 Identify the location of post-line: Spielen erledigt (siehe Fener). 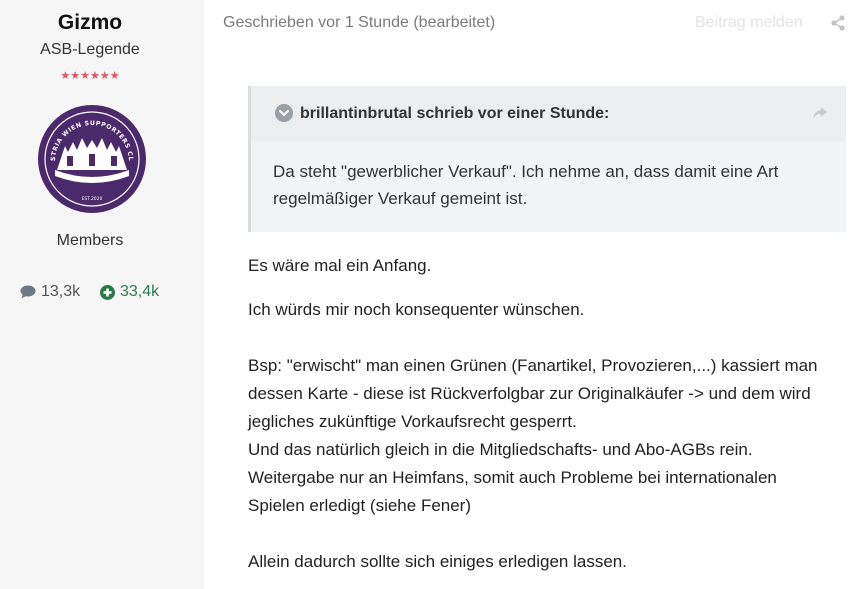
(360, 505).